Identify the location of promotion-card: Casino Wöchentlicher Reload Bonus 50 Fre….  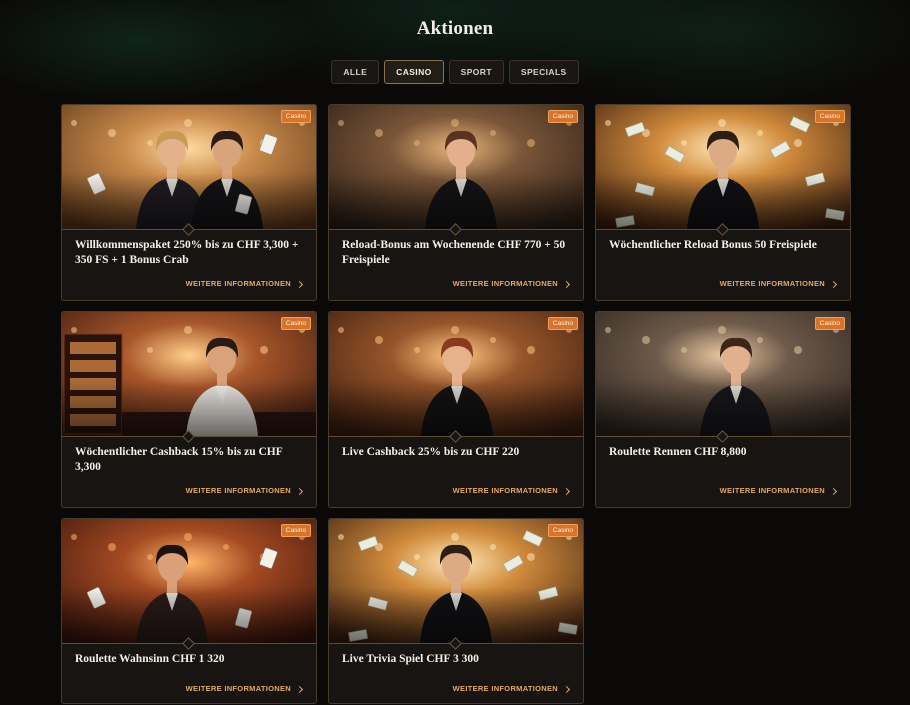
(723, 202).